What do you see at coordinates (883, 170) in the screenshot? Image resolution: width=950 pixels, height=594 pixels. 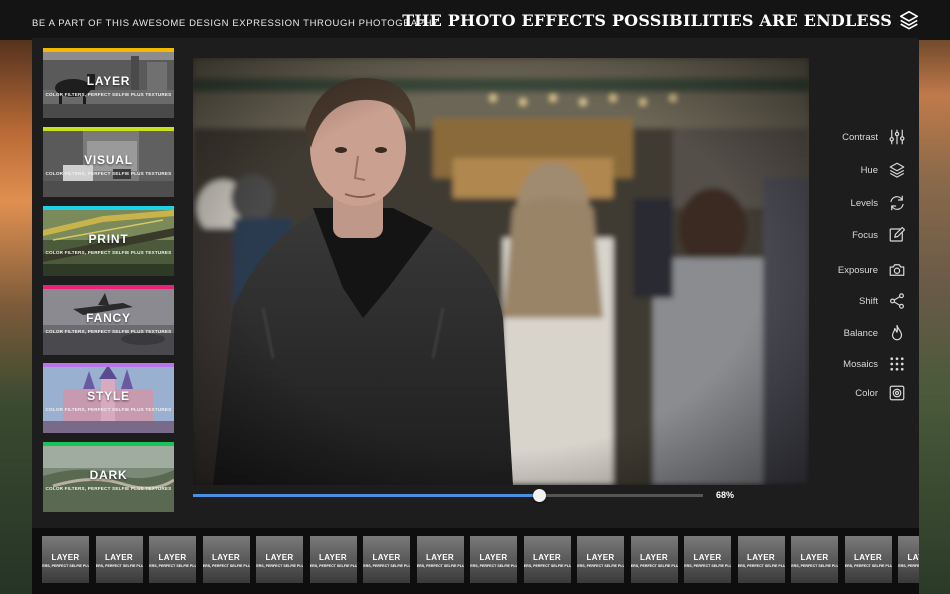 I see `tool-hue: Hue` at bounding box center [883, 170].